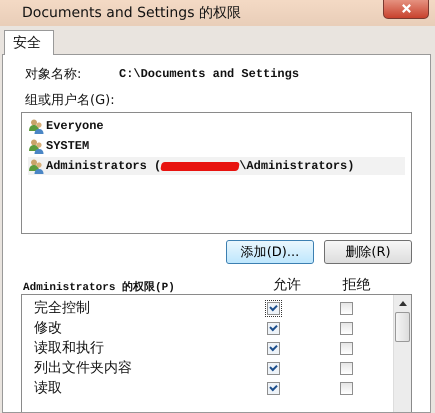  I want to click on scroll-thumb, so click(402, 327).